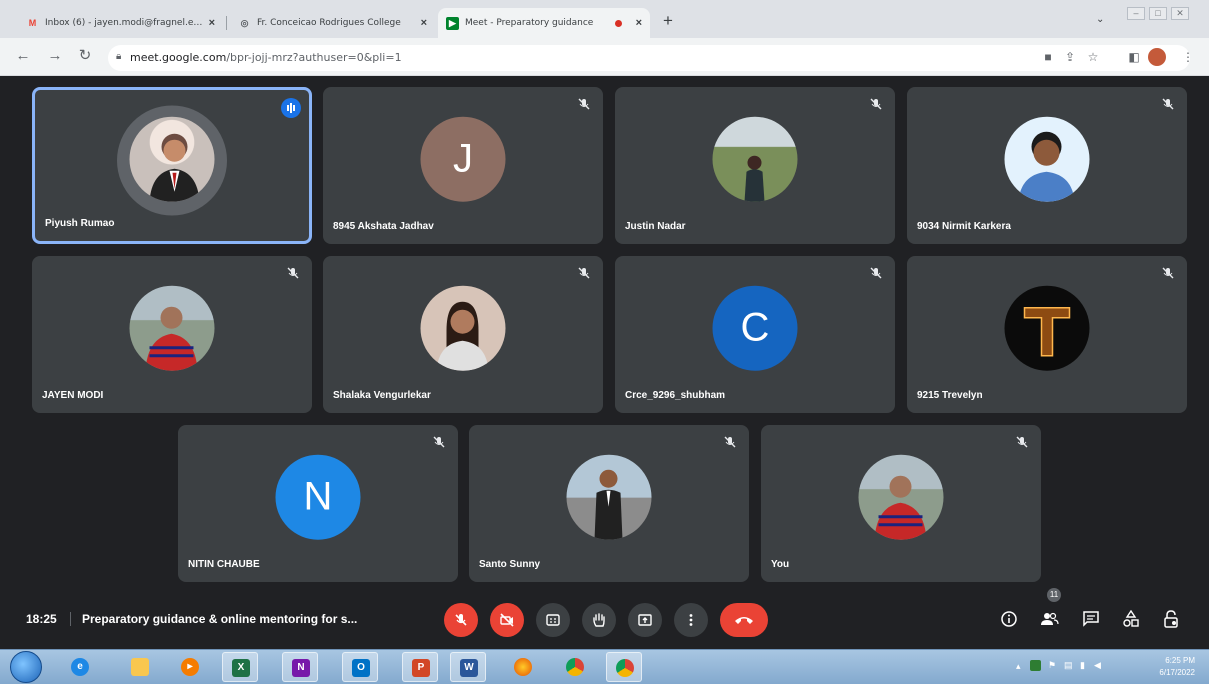  I want to click on participant-name: Justin Nadar, so click(655, 226).